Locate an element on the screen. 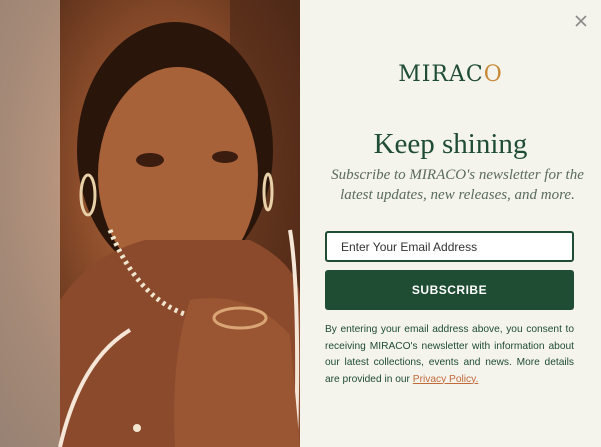 The height and width of the screenshot is (447, 601). popup-title: Keep shining is located at coordinates (450, 144).